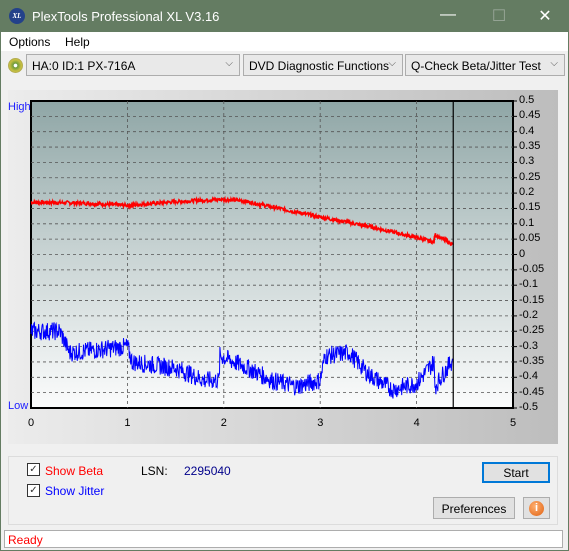 This screenshot has height=551, width=569. Describe the element at coordinates (528, 345) in the screenshot. I see `y-tick-label: -0.3` at that location.